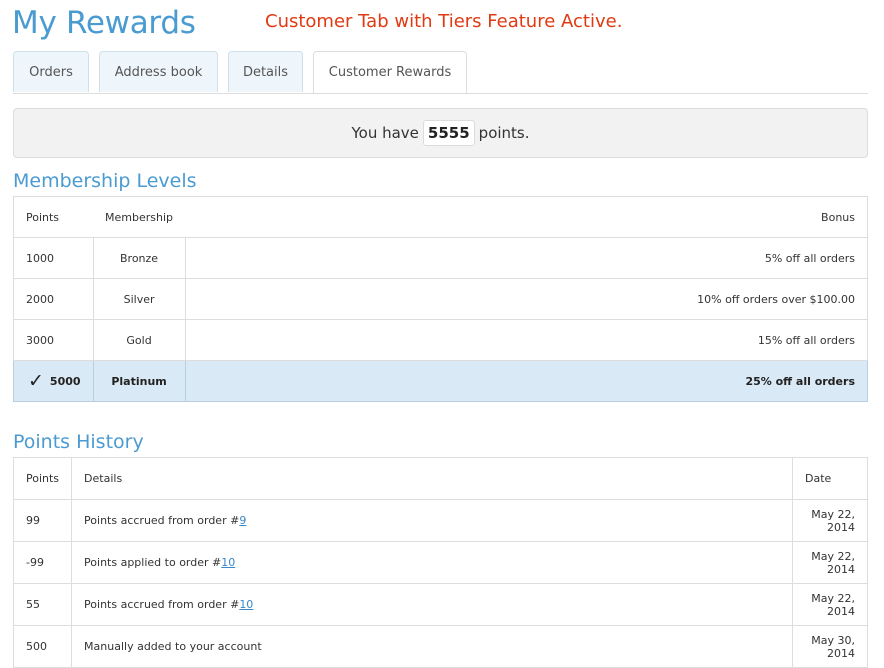 This screenshot has height=668, width=884. I want to click on history-details: Manually added to your account, so click(432, 646).